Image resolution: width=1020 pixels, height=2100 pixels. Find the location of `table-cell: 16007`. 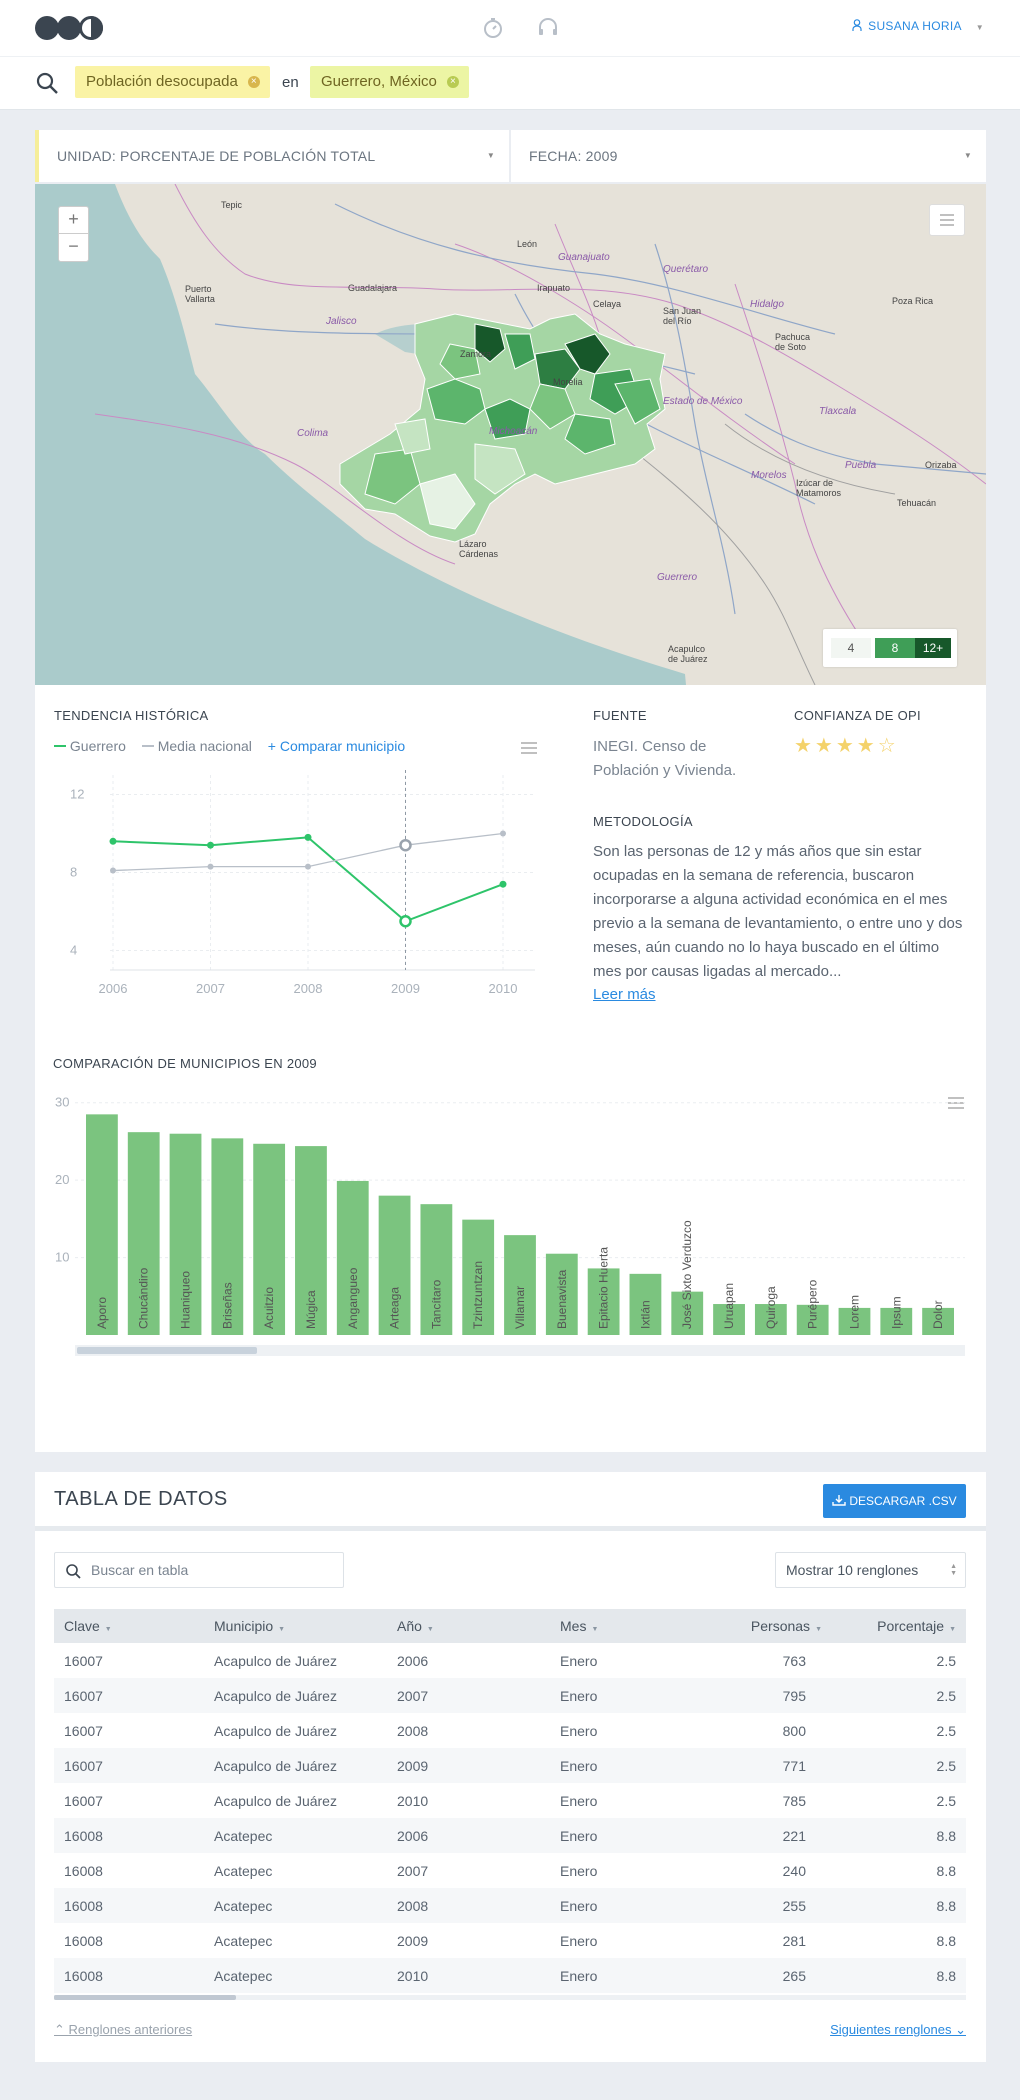

table-cell: 16007 is located at coordinates (83, 1730).